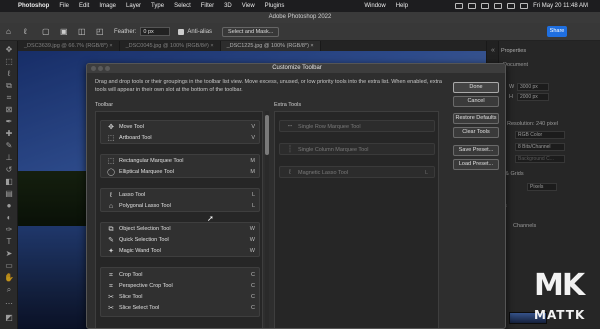 This screenshot has height=329, width=600. Describe the element at coordinates (476, 101) in the screenshot. I see `cancel-button: Cancel` at that location.